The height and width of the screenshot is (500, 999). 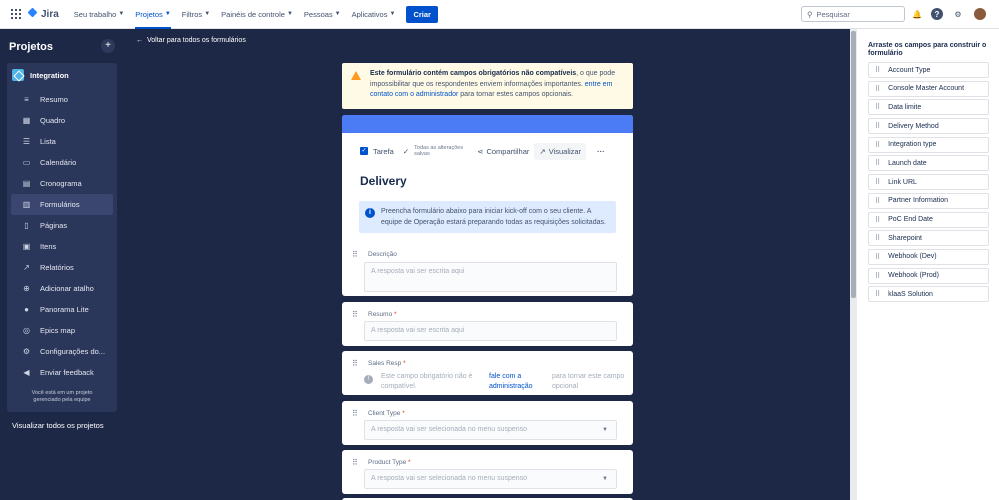 I want to click on palette-field: ⠿ Sharepoint, so click(x=928, y=238).